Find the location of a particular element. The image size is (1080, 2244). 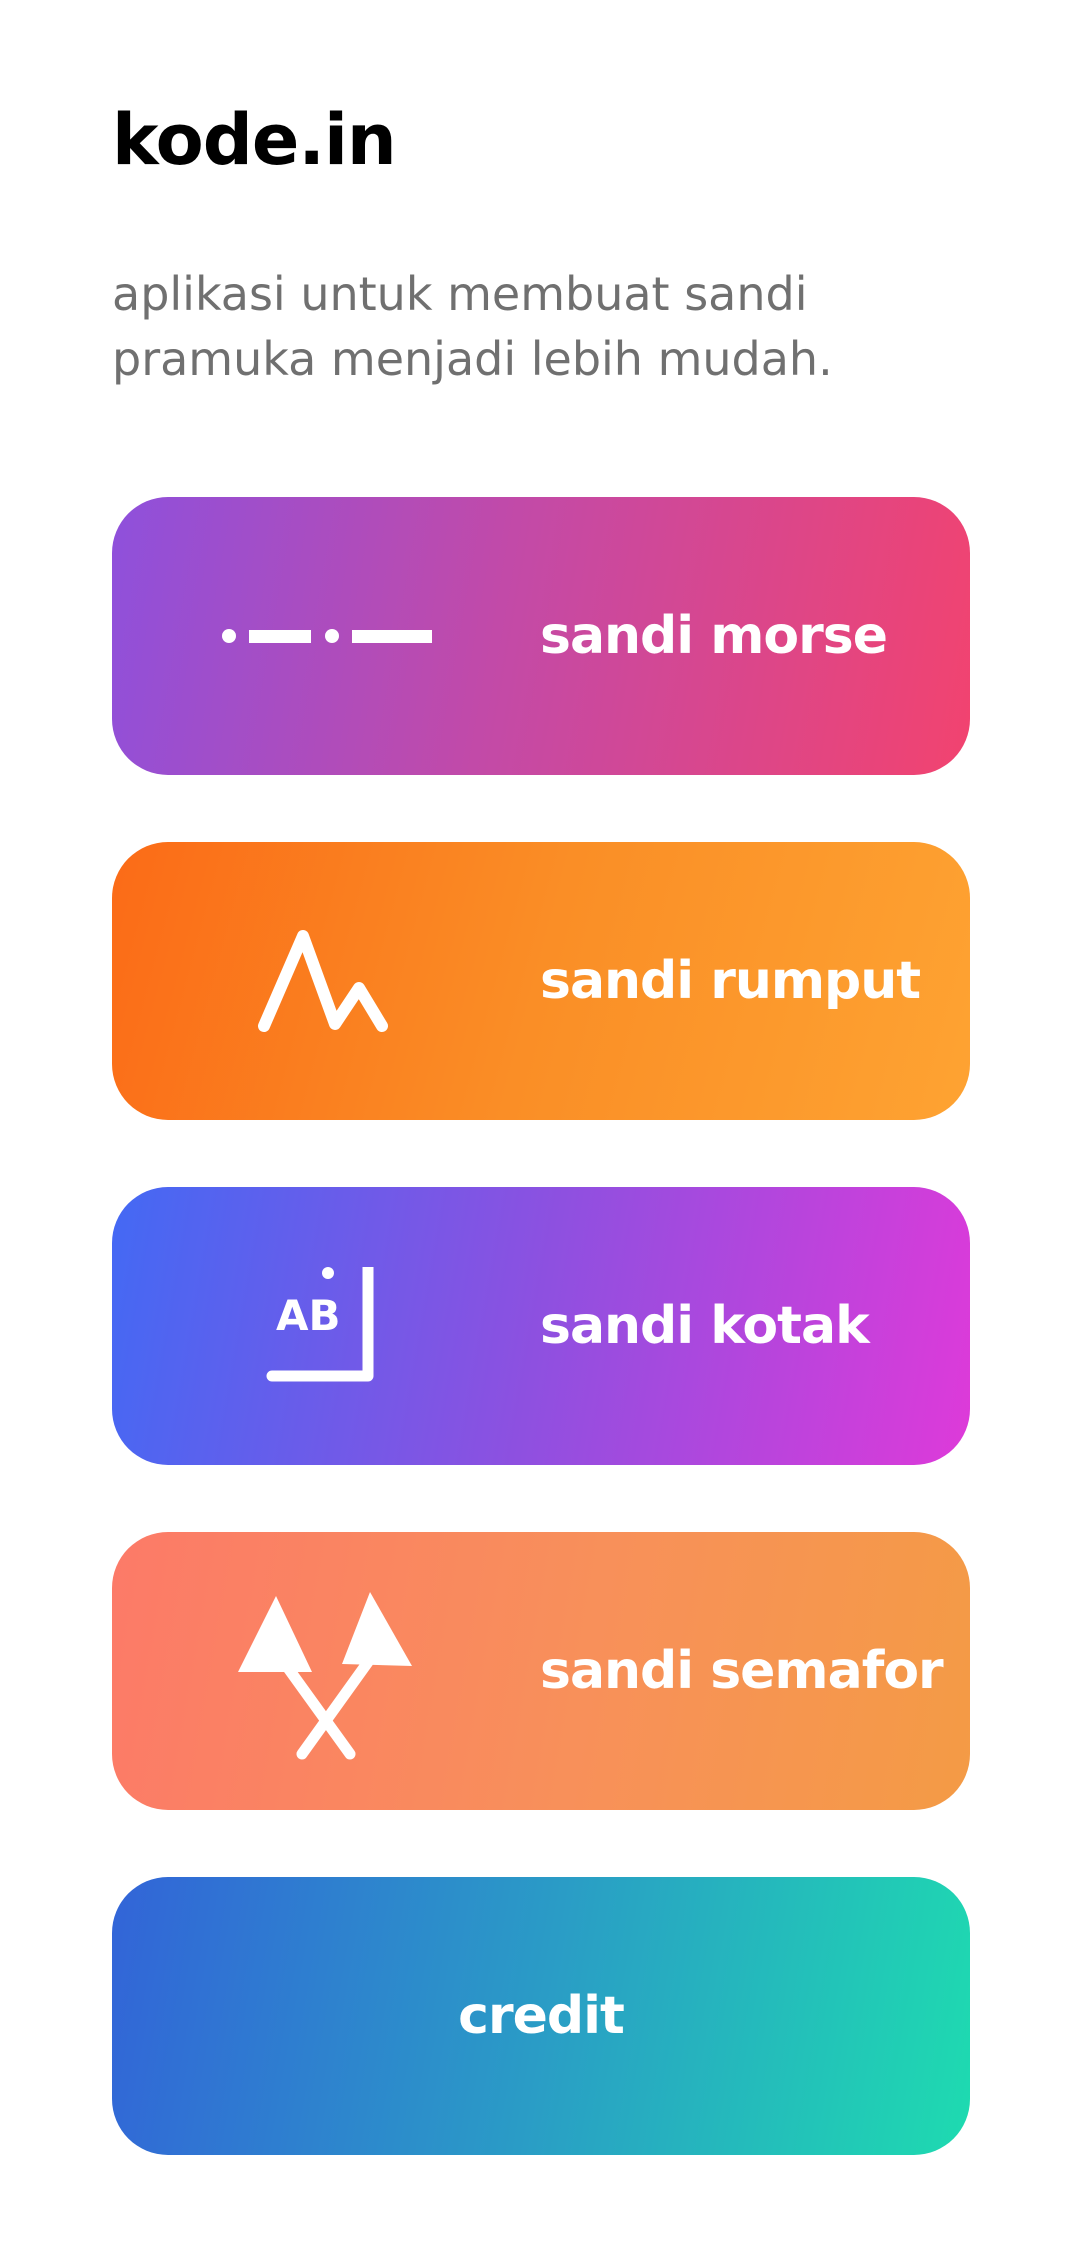

box-code-icon: AB is located at coordinates (320, 1324).